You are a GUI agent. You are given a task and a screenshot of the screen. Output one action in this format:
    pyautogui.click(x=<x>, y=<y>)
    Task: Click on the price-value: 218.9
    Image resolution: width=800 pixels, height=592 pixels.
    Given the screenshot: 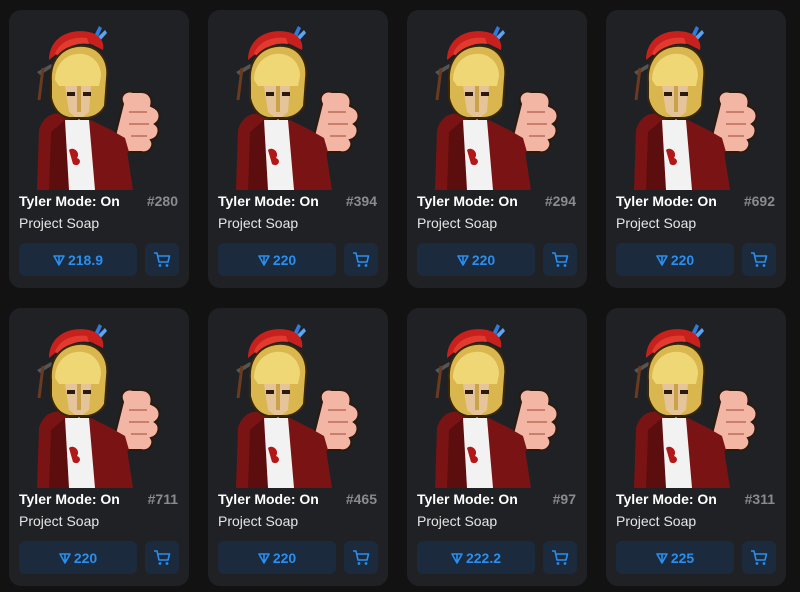 What is the action you would take?
    pyautogui.click(x=85, y=259)
    